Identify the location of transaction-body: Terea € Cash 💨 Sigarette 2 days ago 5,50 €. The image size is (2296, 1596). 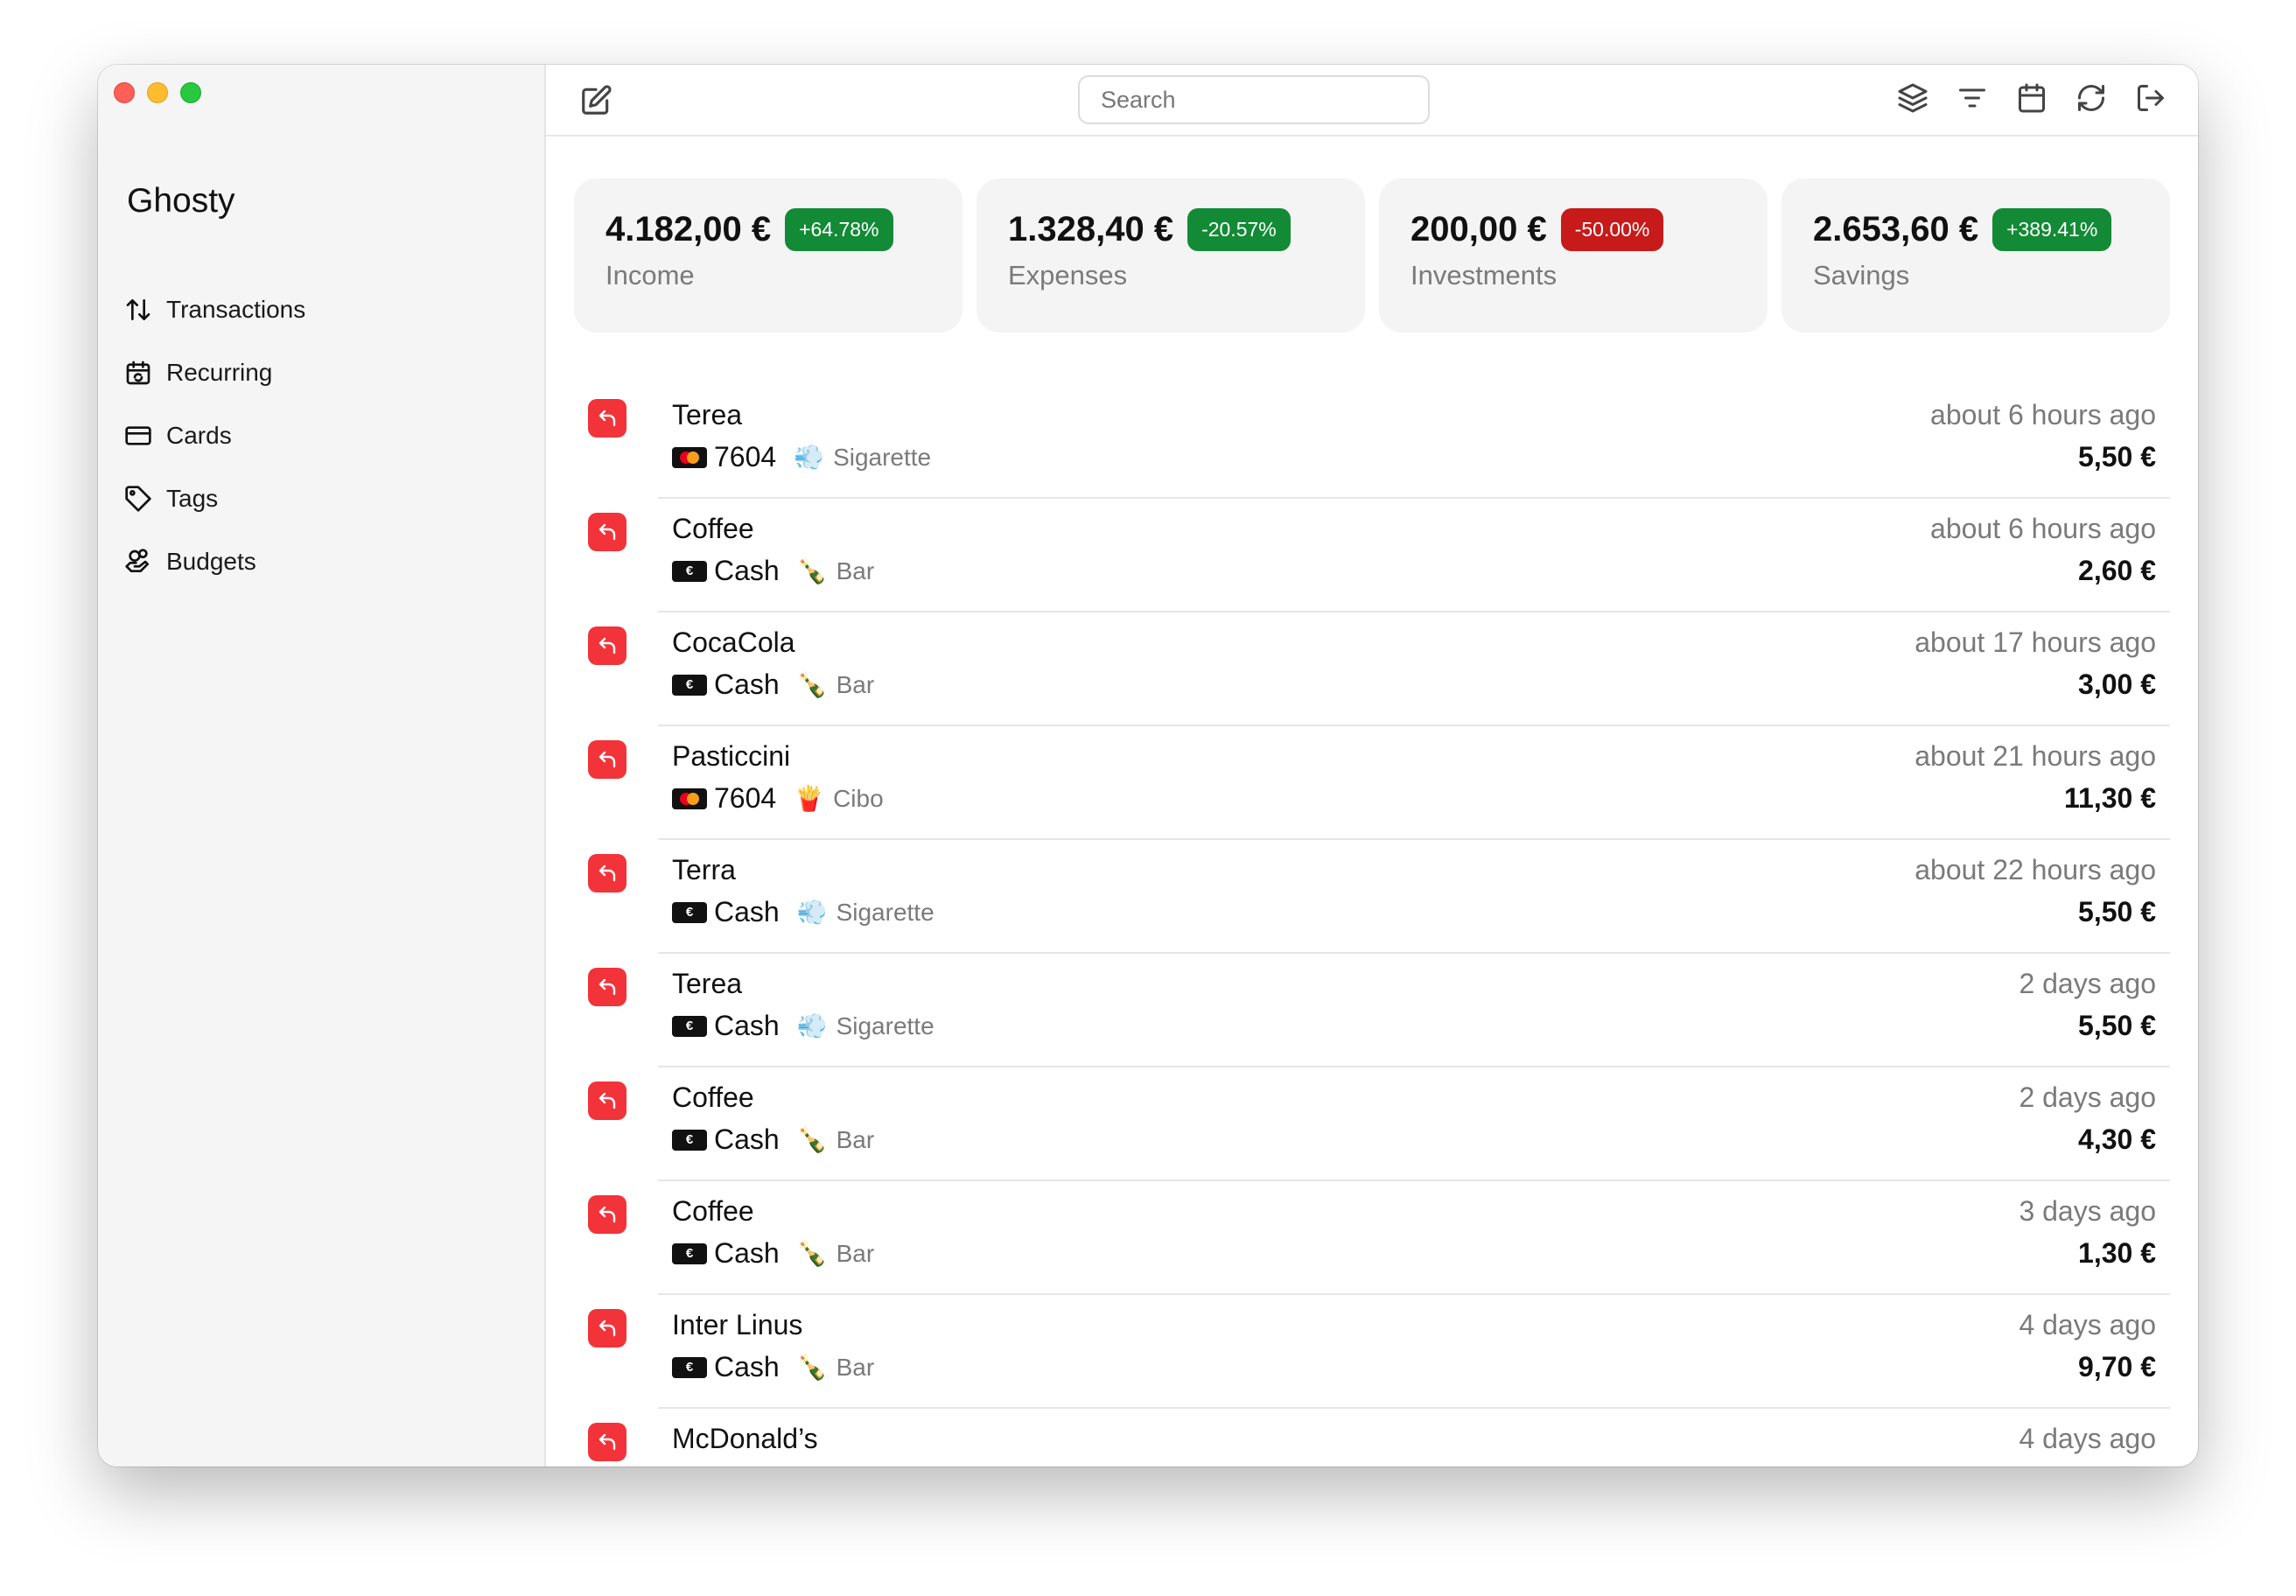
(1414, 1011).